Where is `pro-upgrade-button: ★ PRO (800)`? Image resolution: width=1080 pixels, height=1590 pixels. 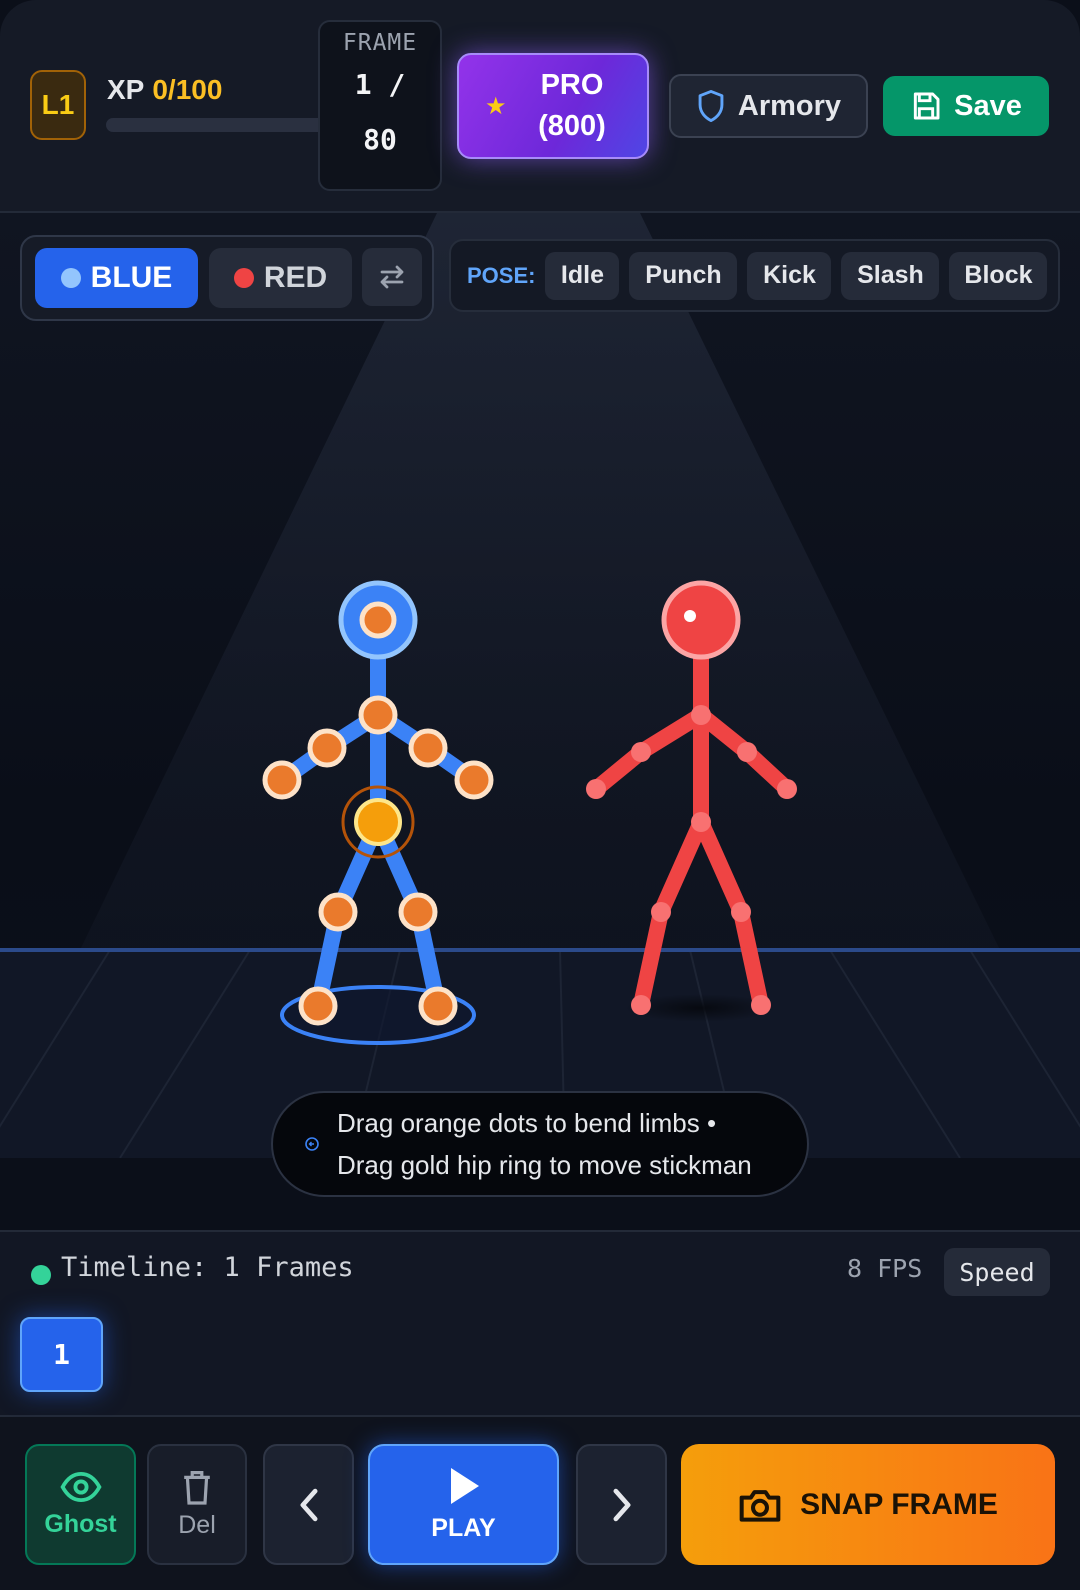 pro-upgrade-button: ★ PRO (800) is located at coordinates (553, 106).